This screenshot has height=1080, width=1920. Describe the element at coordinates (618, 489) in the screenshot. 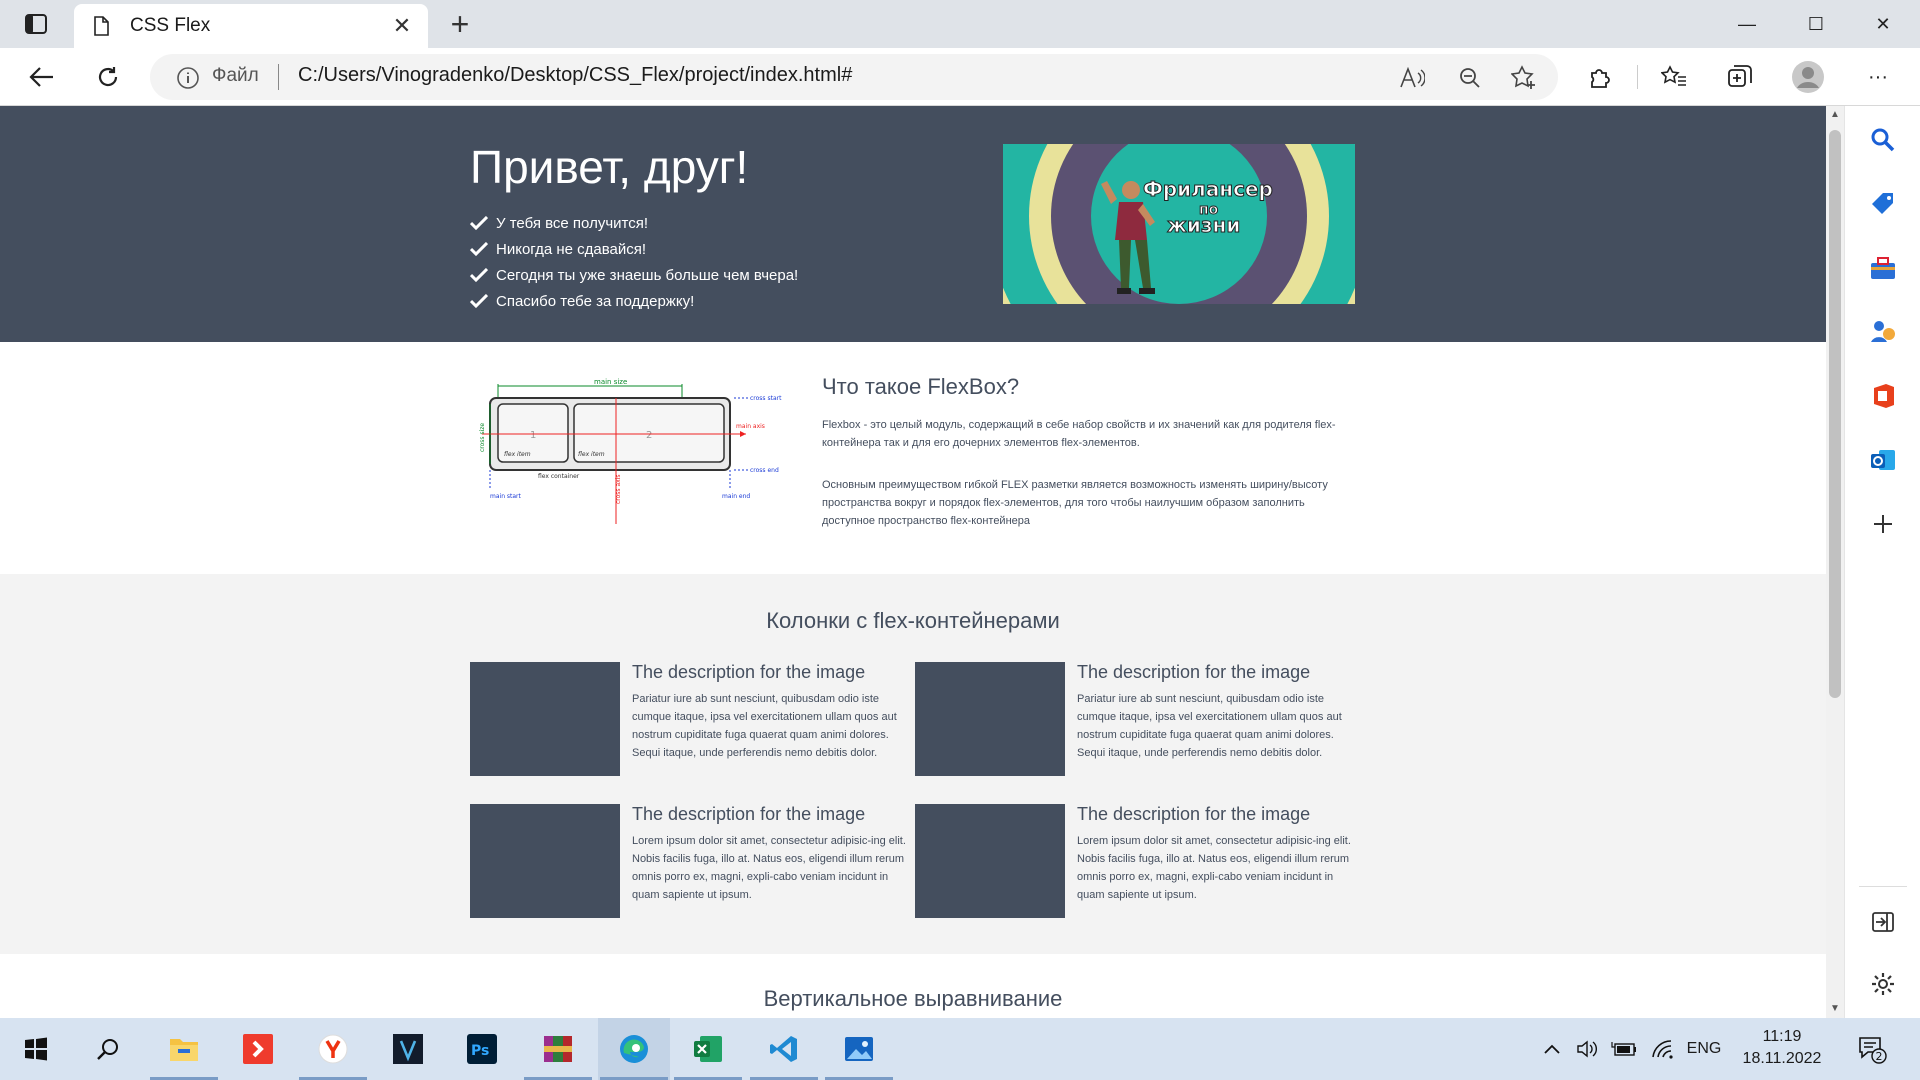

I see `svg-text: cross axis` at that location.